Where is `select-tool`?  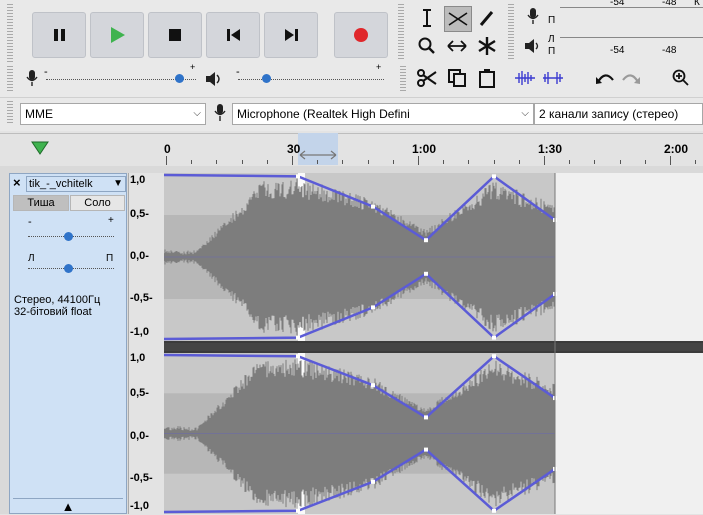
select-tool is located at coordinates (427, 18).